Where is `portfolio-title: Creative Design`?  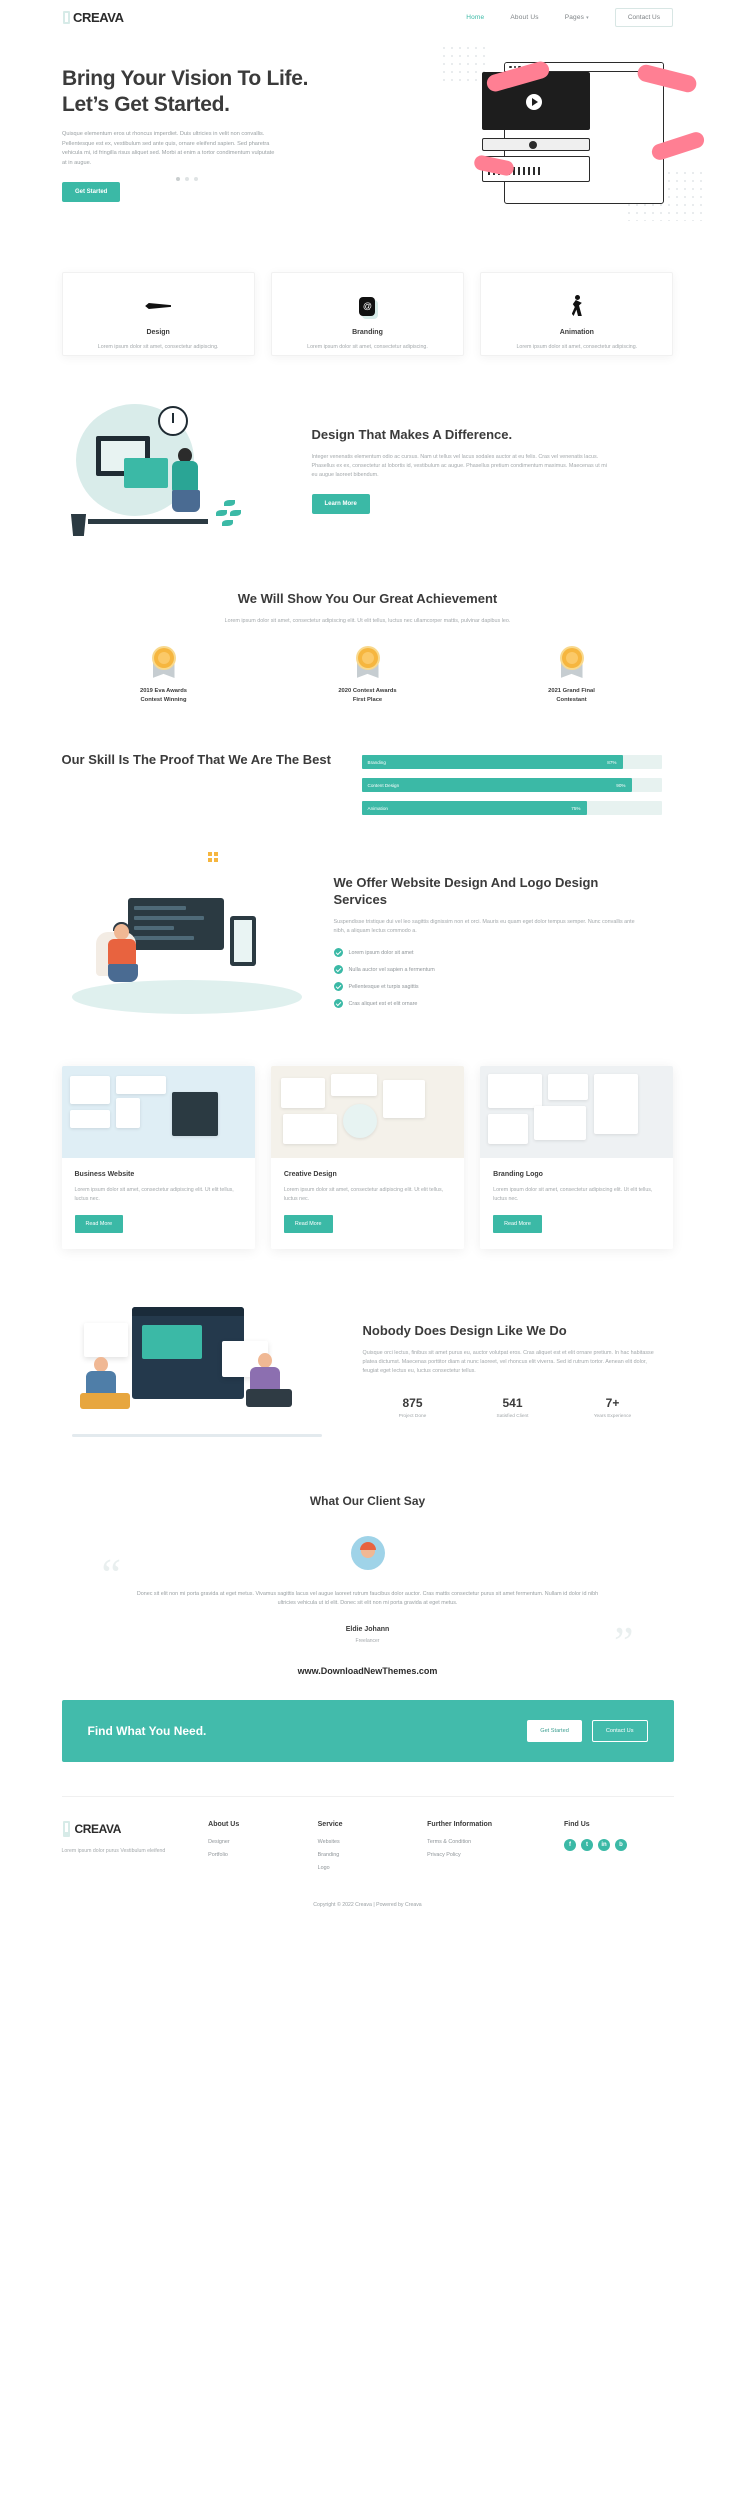
portfolio-title: Creative Design is located at coordinates (310, 1174).